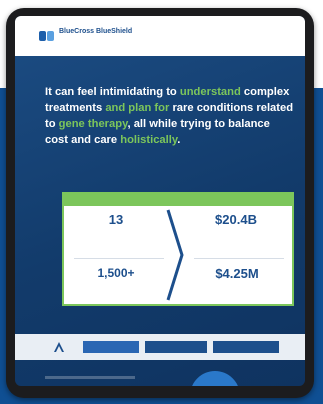  What do you see at coordinates (160, 36) in the screenshot?
I see `site-header: BlueCross BlueShield` at bounding box center [160, 36].